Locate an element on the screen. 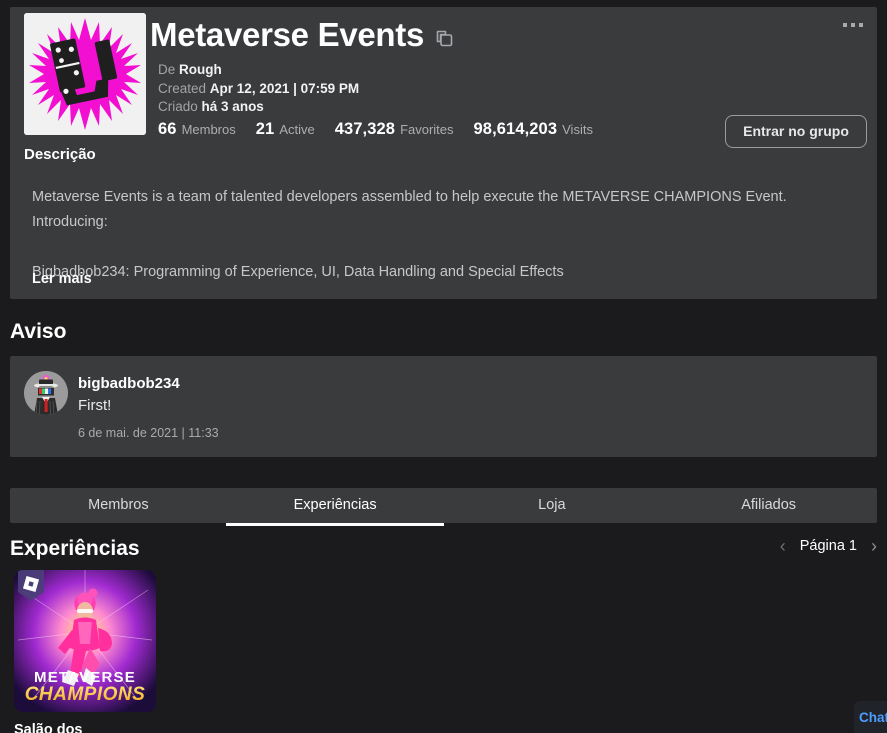  tab-experiencias: Experiências is located at coordinates (335, 505).